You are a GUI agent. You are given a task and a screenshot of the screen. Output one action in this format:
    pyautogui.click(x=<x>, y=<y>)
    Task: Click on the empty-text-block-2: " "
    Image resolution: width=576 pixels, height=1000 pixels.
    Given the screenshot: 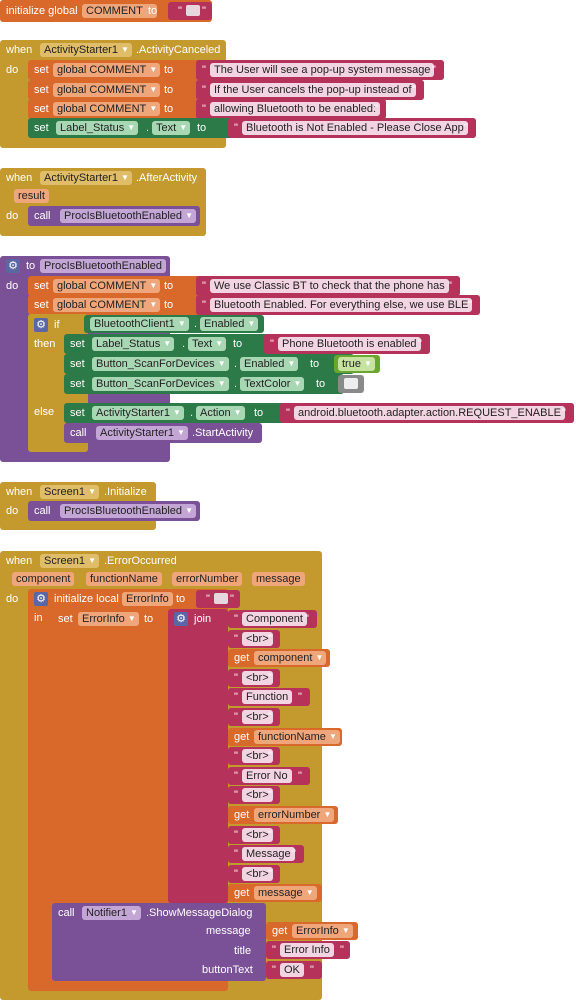 What is the action you would take?
    pyautogui.click(x=218, y=599)
    